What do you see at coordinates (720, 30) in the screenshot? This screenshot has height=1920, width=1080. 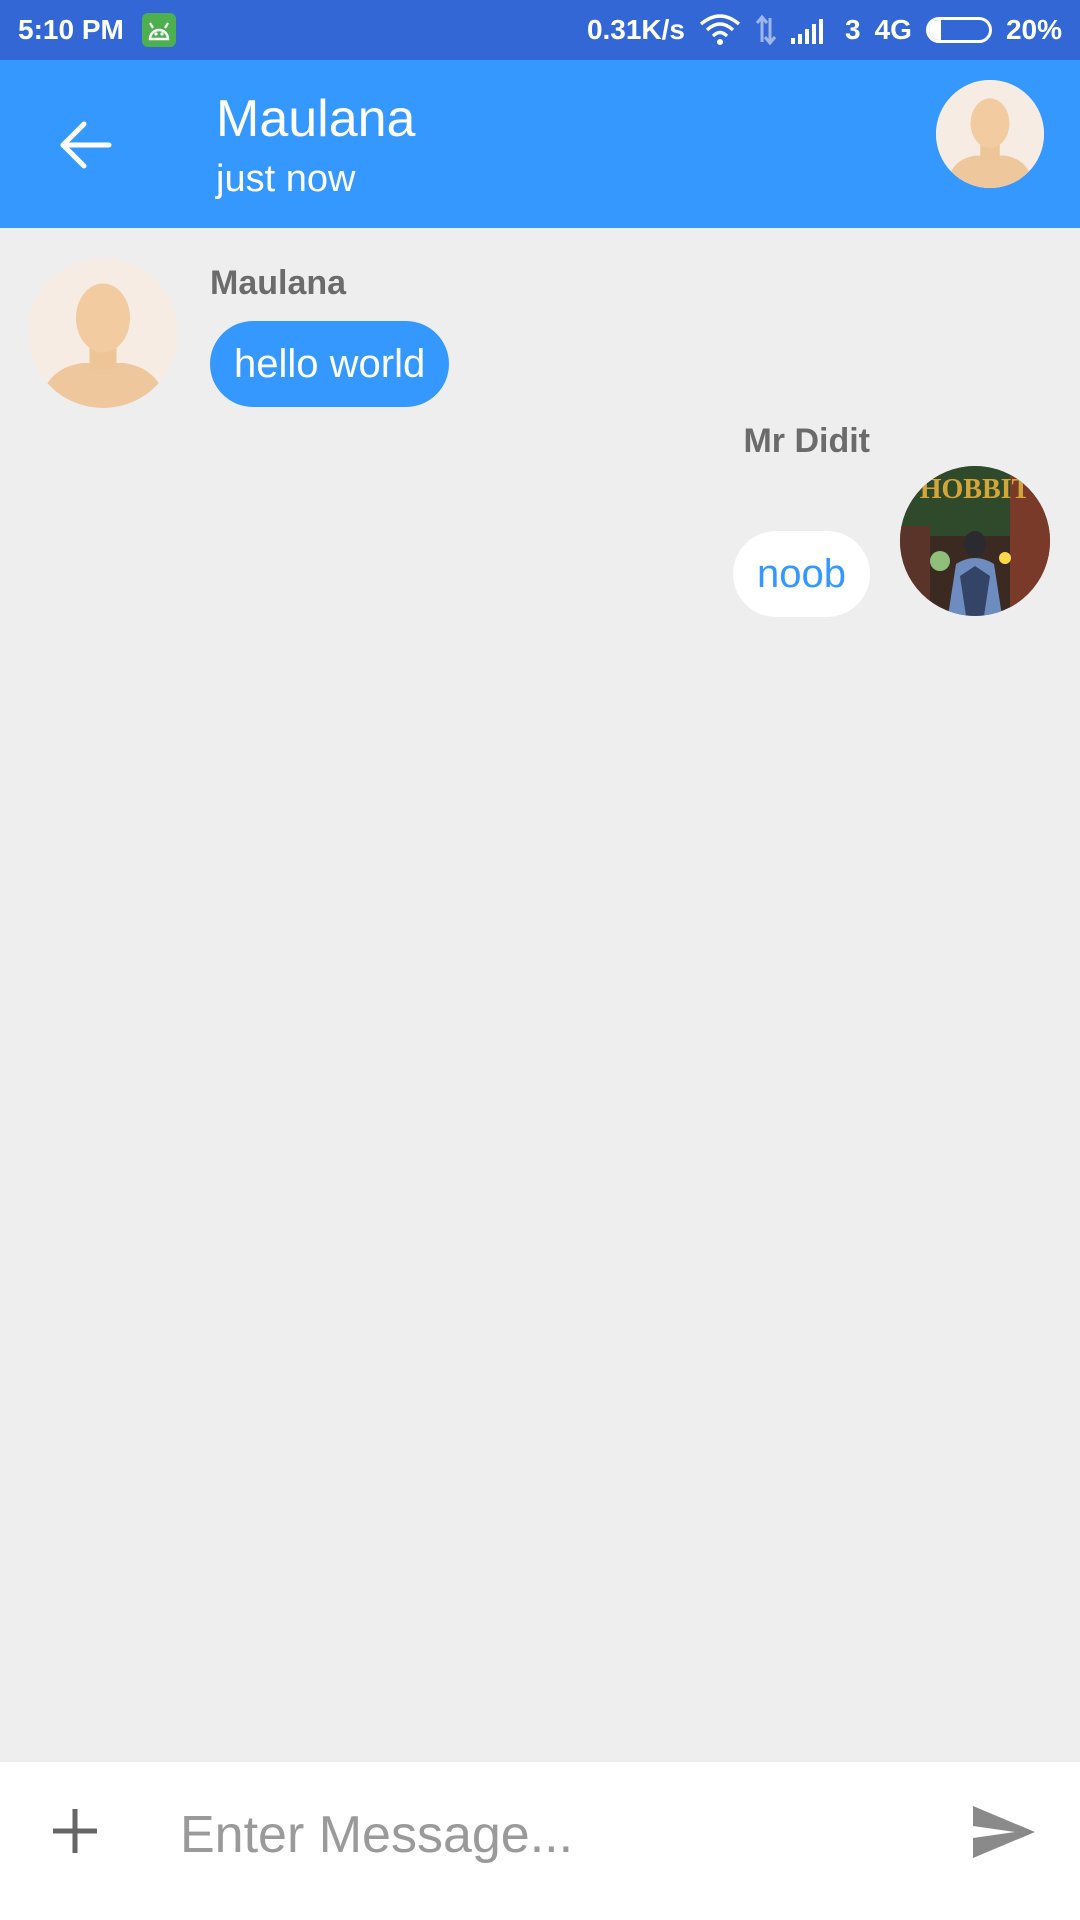 I see `wifi-icon` at bounding box center [720, 30].